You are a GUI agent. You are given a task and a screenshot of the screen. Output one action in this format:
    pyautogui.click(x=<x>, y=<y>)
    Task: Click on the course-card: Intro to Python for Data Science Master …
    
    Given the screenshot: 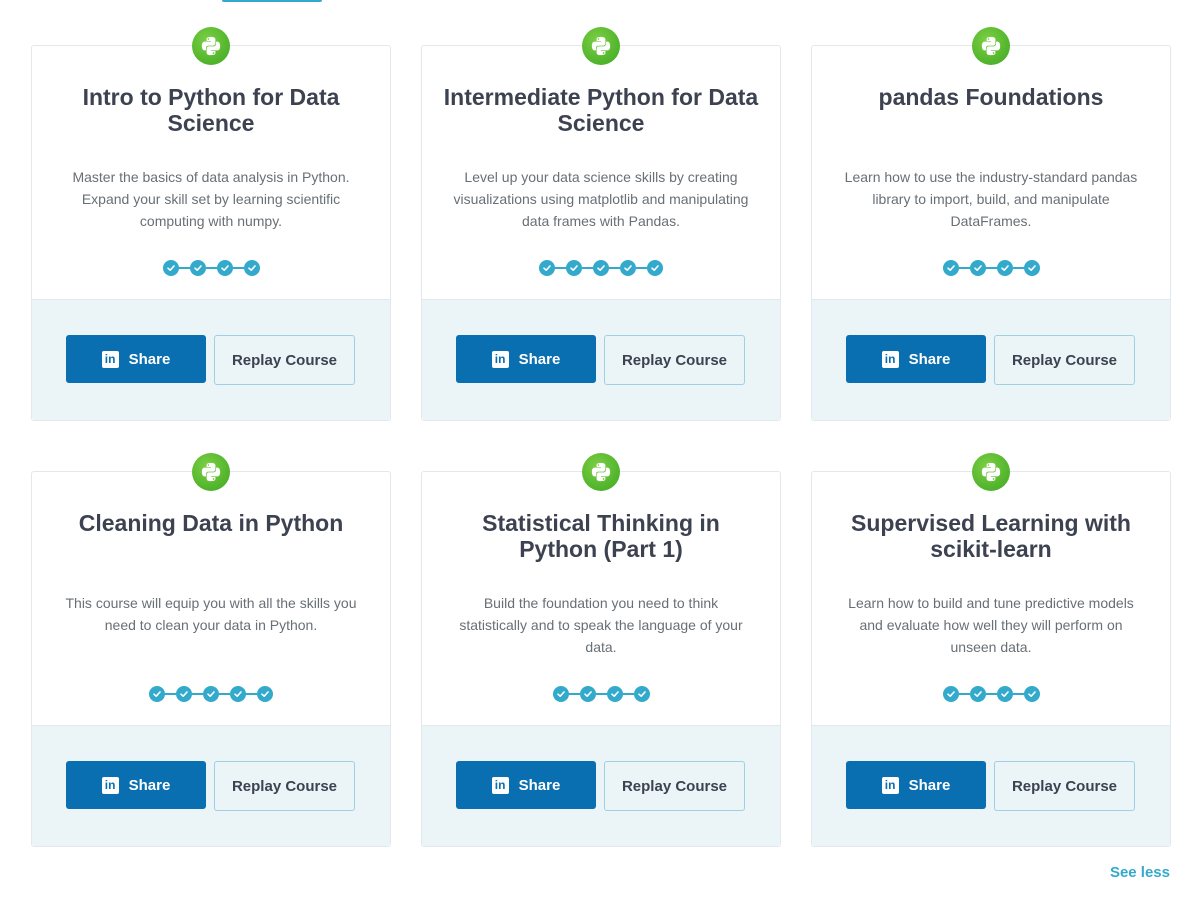 What is the action you would take?
    pyautogui.click(x=211, y=224)
    